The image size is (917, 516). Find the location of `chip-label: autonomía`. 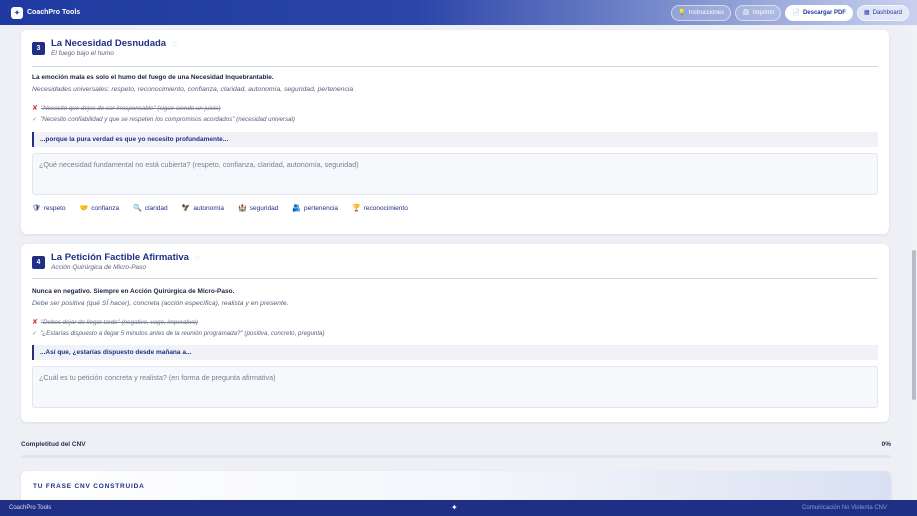

chip-label: autonomía is located at coordinates (209, 208).